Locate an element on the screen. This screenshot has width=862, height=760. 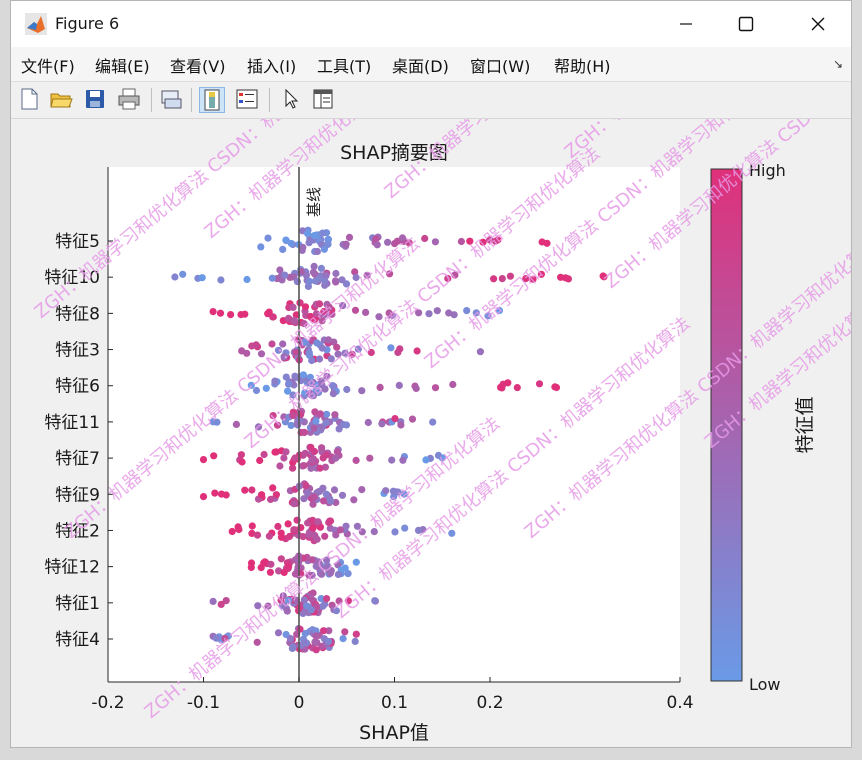
menu-overflow-arrow: ↘ is located at coordinates (838, 64).